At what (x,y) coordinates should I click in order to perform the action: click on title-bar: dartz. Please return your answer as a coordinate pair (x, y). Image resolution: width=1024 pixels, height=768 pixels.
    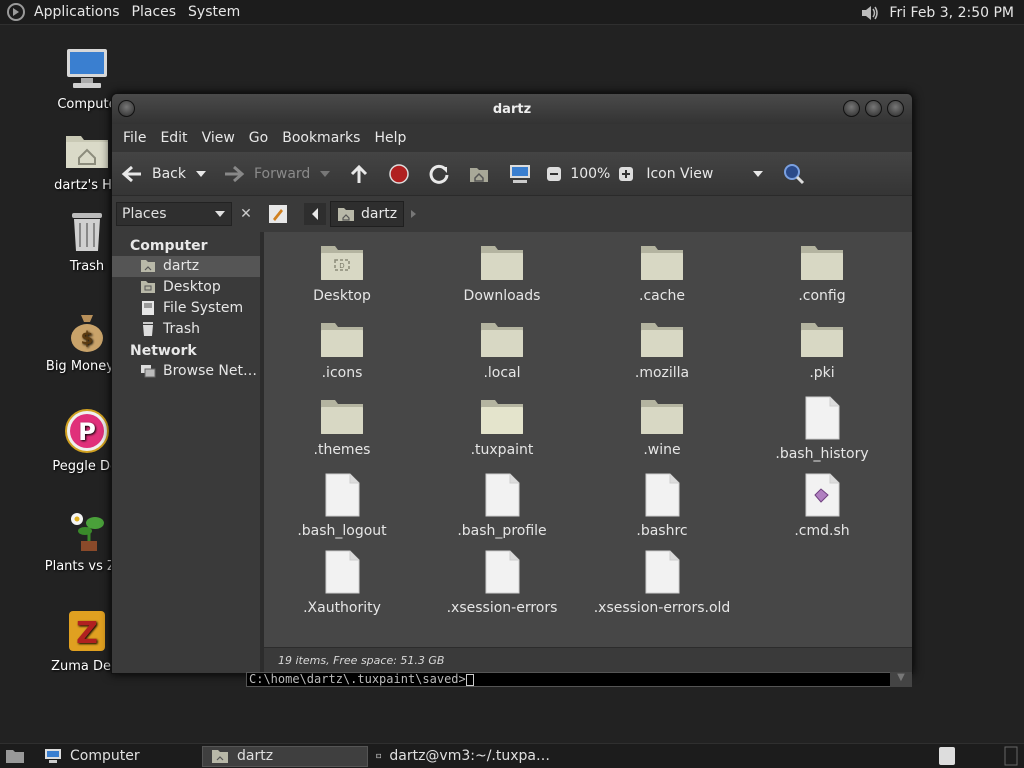
    Looking at the image, I should click on (512, 109).